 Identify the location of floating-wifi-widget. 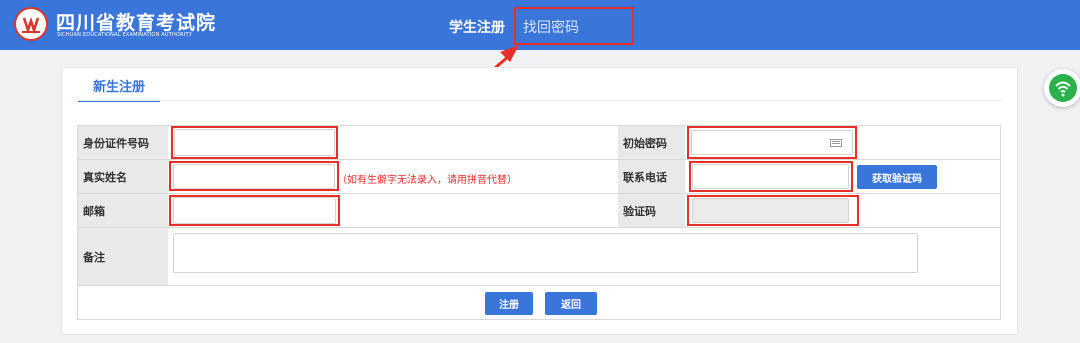
(1062, 88).